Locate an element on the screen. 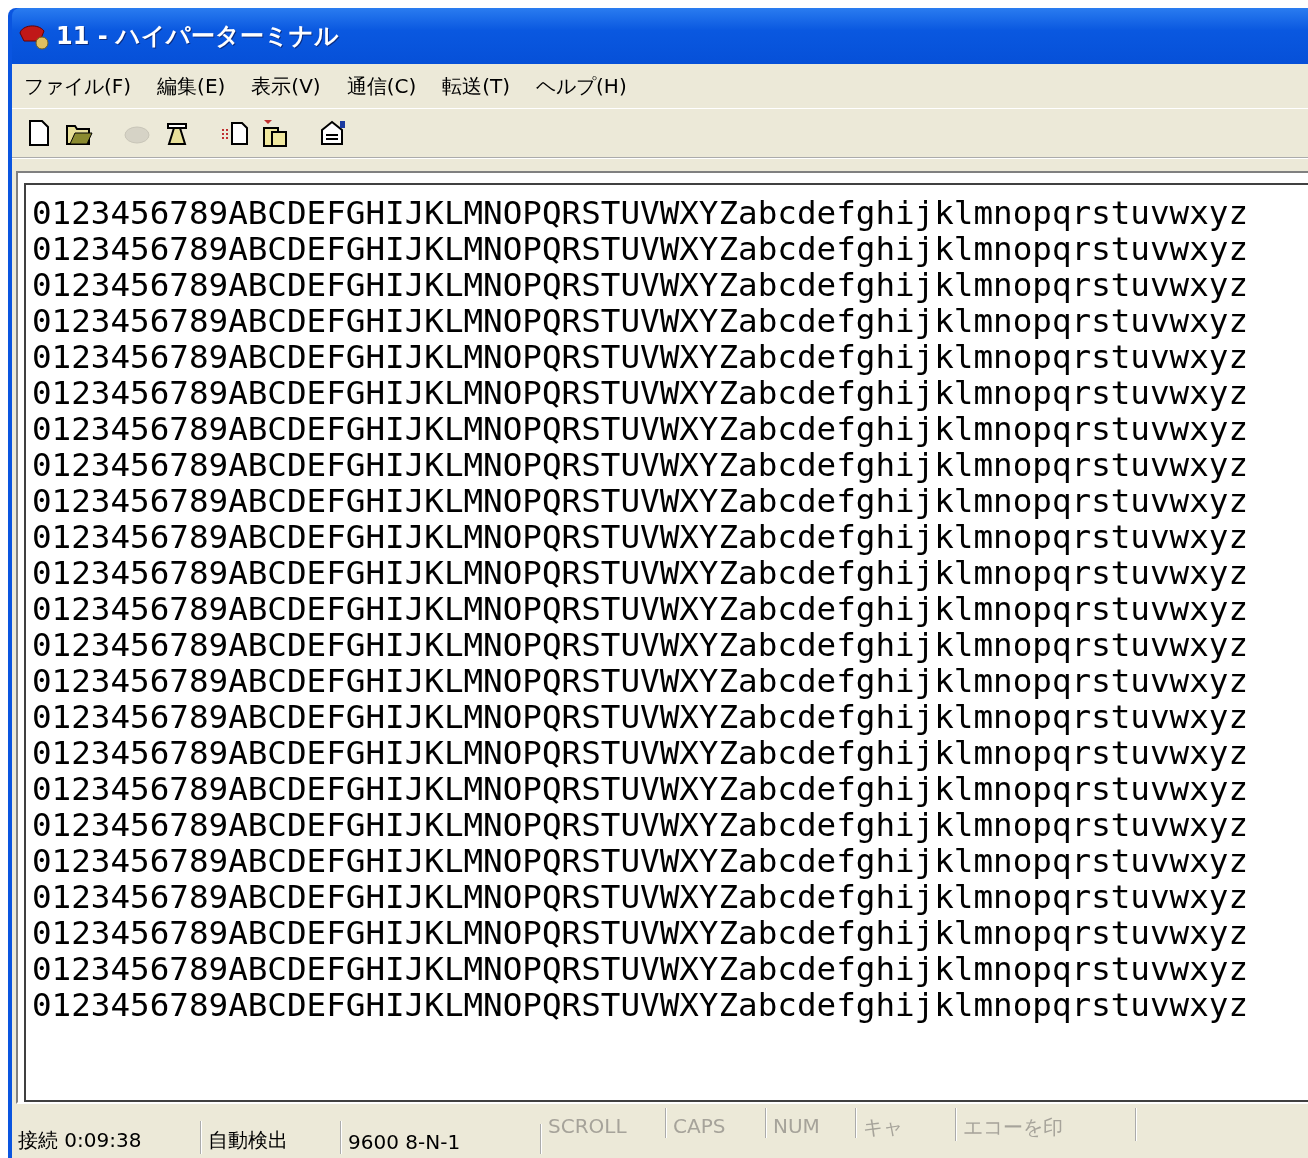  status-indicator: 9600 8-N-1 is located at coordinates (442, 1139).